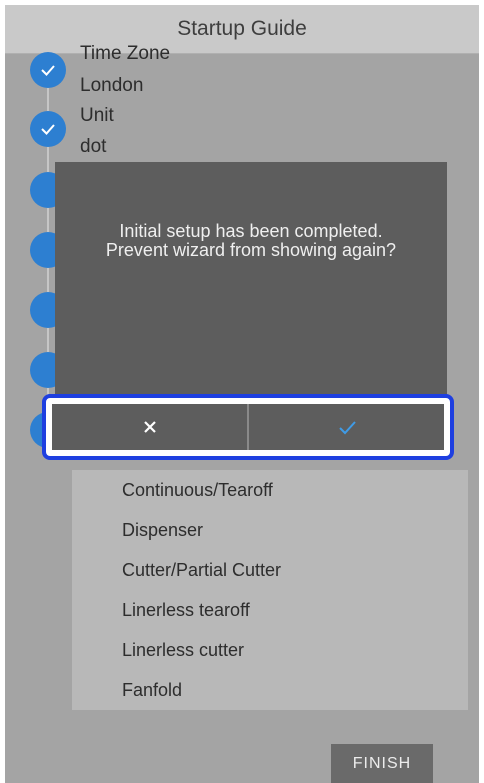 Image resolution: width=484 pixels, height=783 pixels. I want to click on close-icon, so click(149, 427).